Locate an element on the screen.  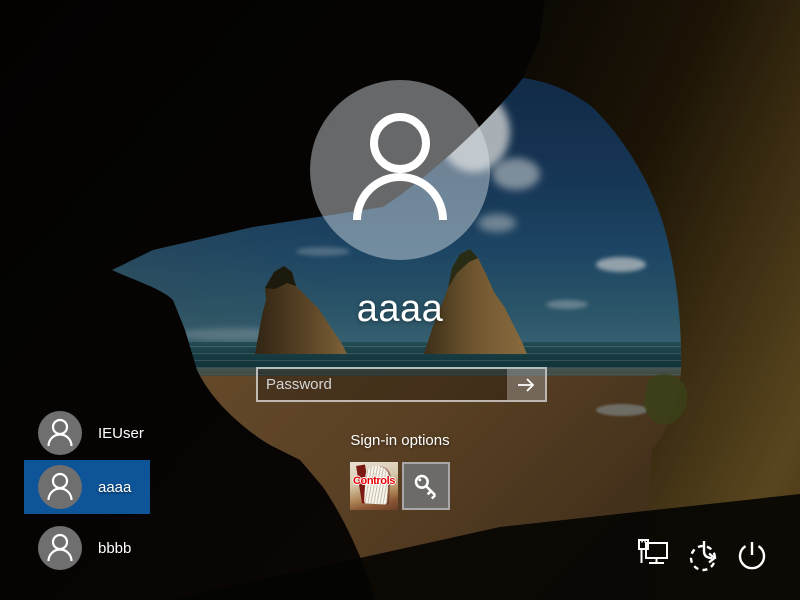
arrow-right-icon is located at coordinates (526, 384).